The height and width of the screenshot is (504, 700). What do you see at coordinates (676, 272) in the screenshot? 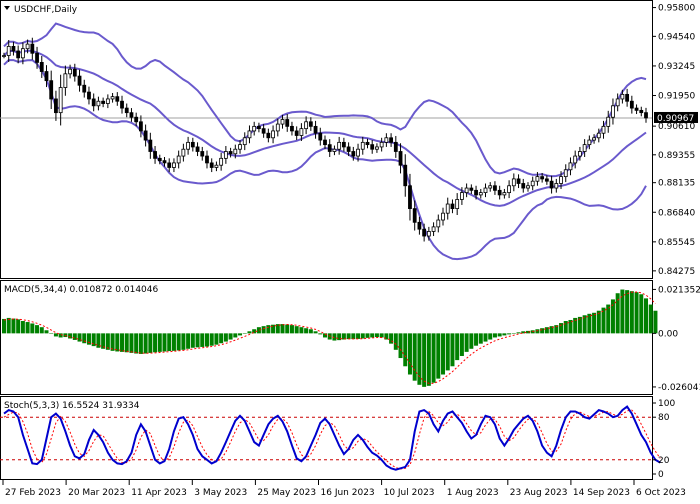
I see `price-axis-label: 0.84275` at bounding box center [676, 272].